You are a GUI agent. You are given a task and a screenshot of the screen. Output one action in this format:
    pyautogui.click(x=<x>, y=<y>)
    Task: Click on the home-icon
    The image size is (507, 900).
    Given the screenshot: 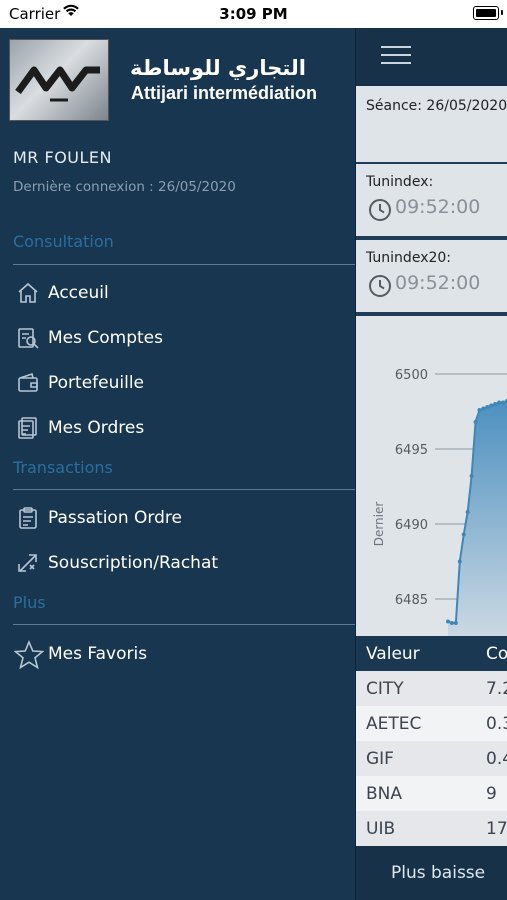 What is the action you would take?
    pyautogui.click(x=28, y=293)
    